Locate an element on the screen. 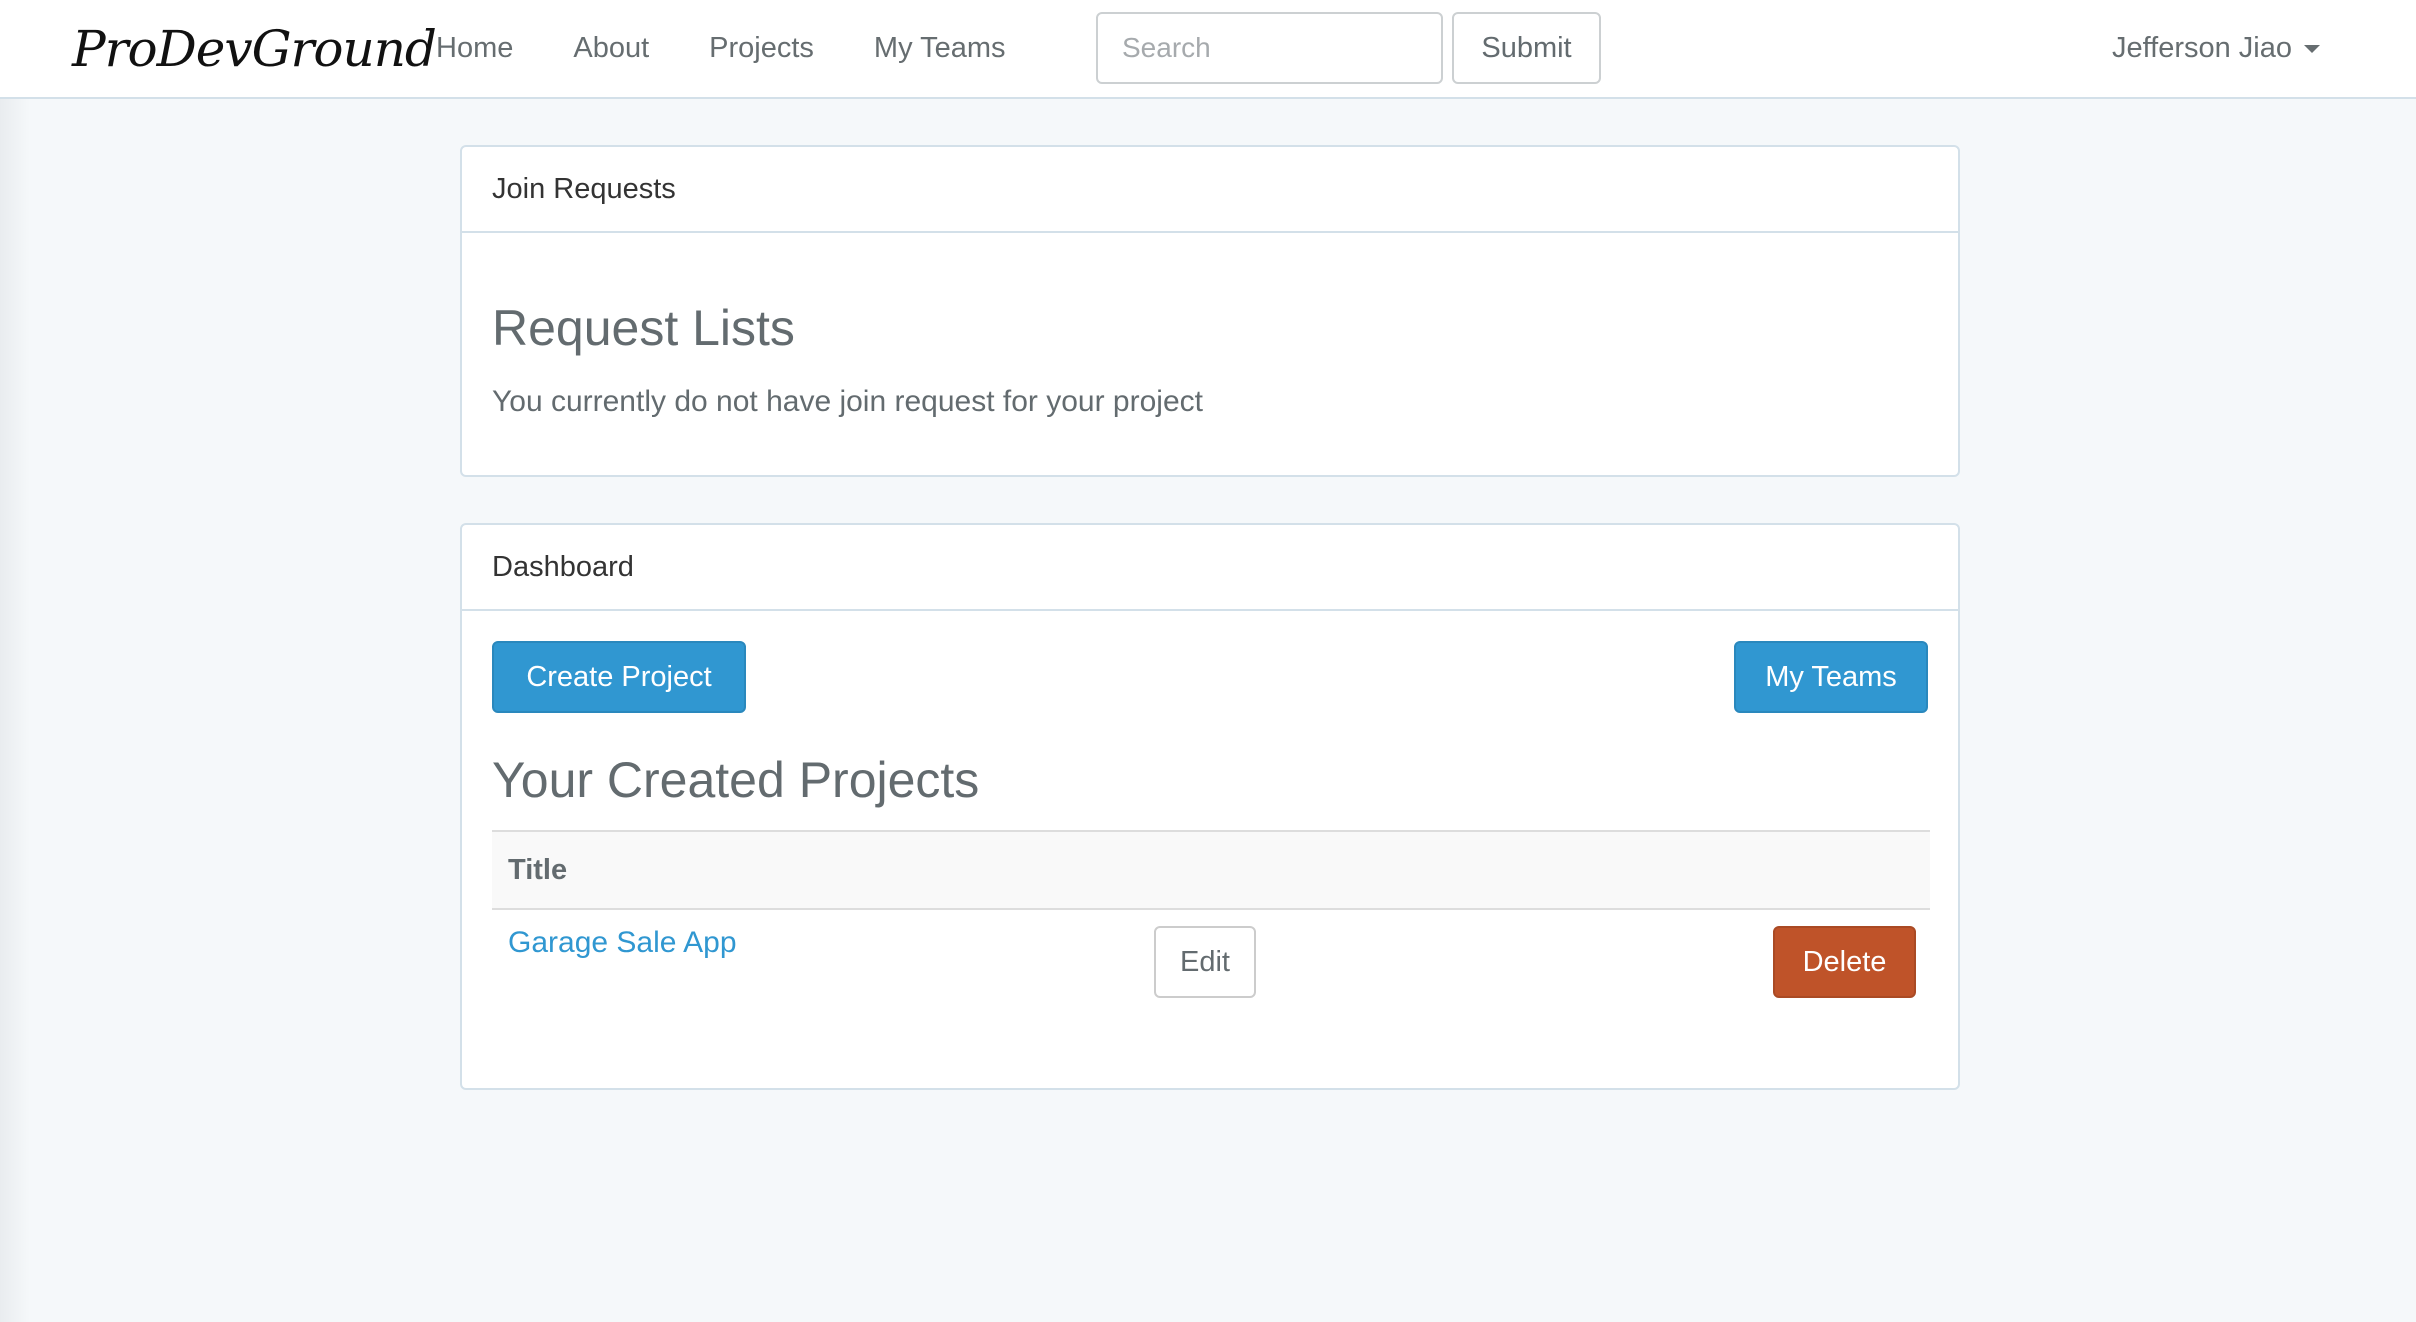  user-name: Jefferson Jiao is located at coordinates (2201, 48).